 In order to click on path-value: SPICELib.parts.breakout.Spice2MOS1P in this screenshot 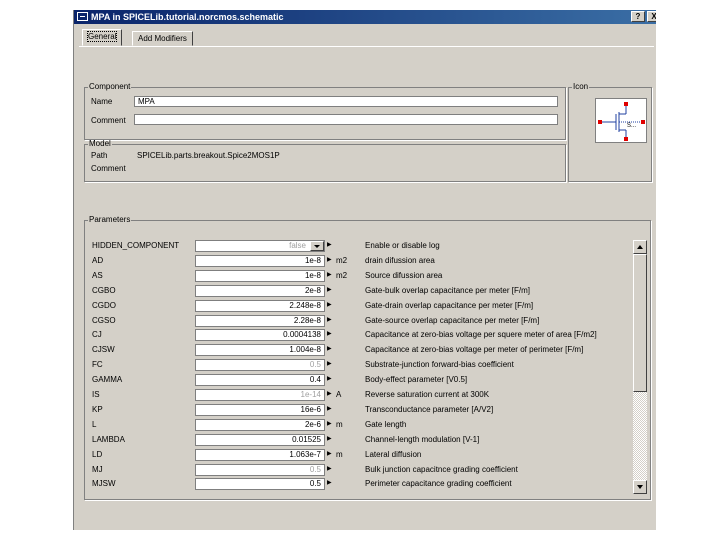, I will do `click(208, 155)`.